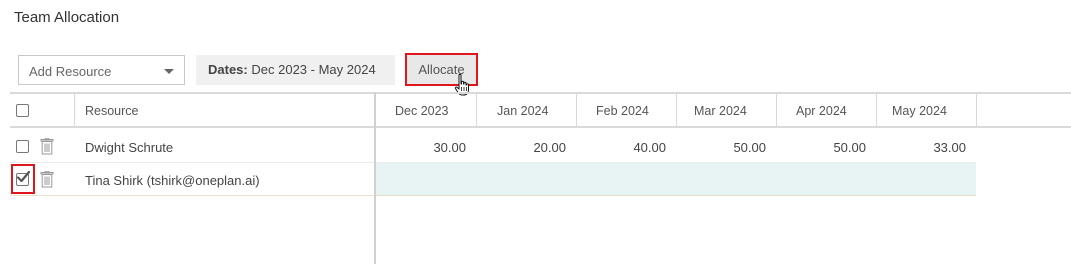 This screenshot has height=264, width=1071. What do you see at coordinates (622, 111) in the screenshot?
I see `column-header-month: Feb 2024` at bounding box center [622, 111].